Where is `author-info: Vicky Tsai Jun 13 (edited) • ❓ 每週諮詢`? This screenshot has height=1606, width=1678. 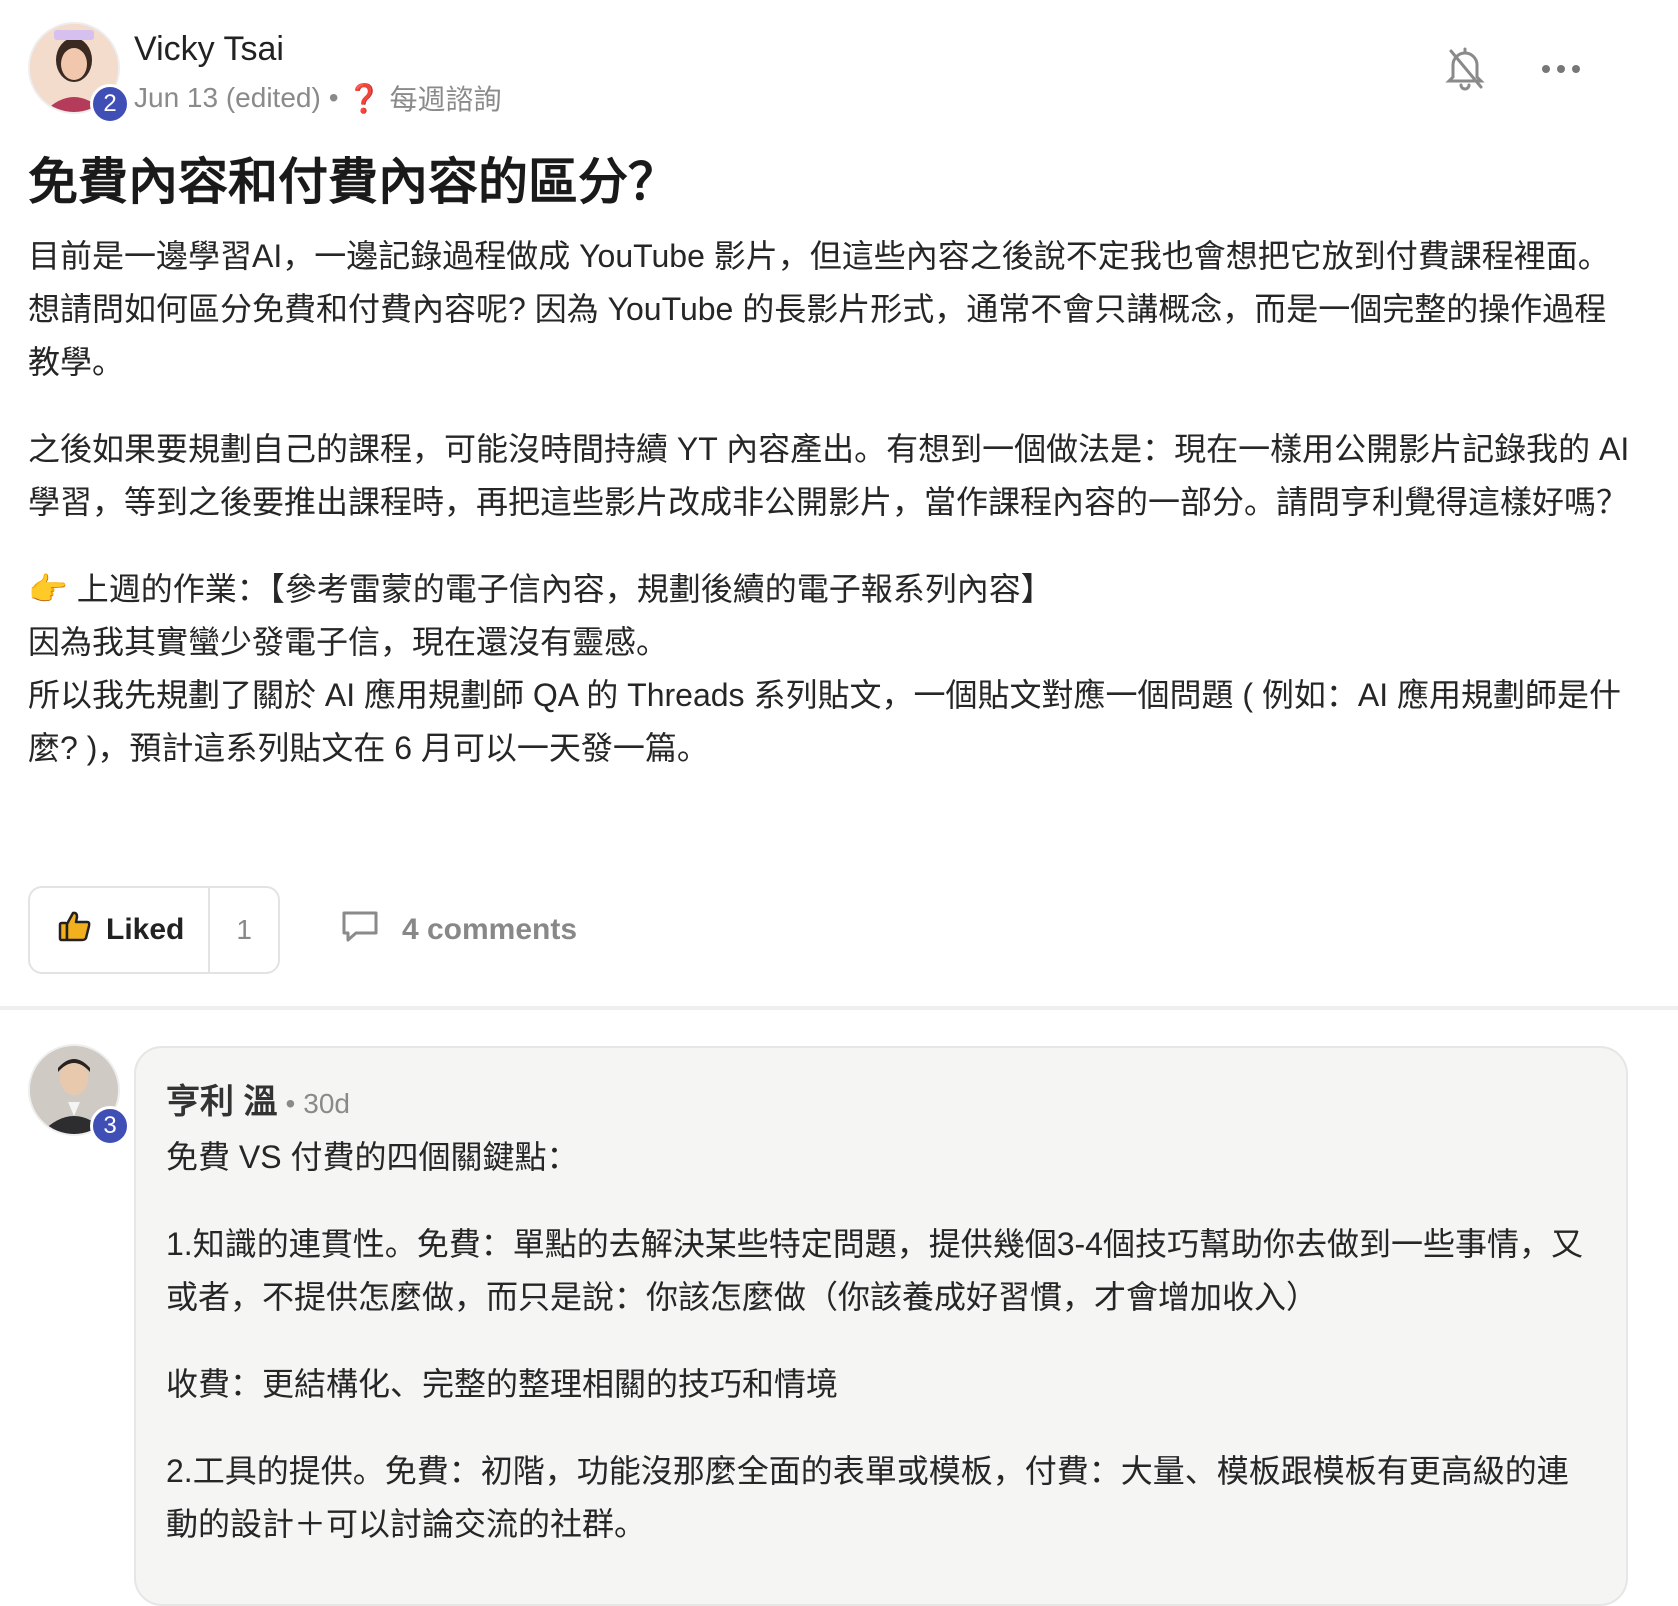 author-info: Vicky Tsai Jun 13 (edited) • ❓ 每週諮詢 is located at coordinates (318, 73).